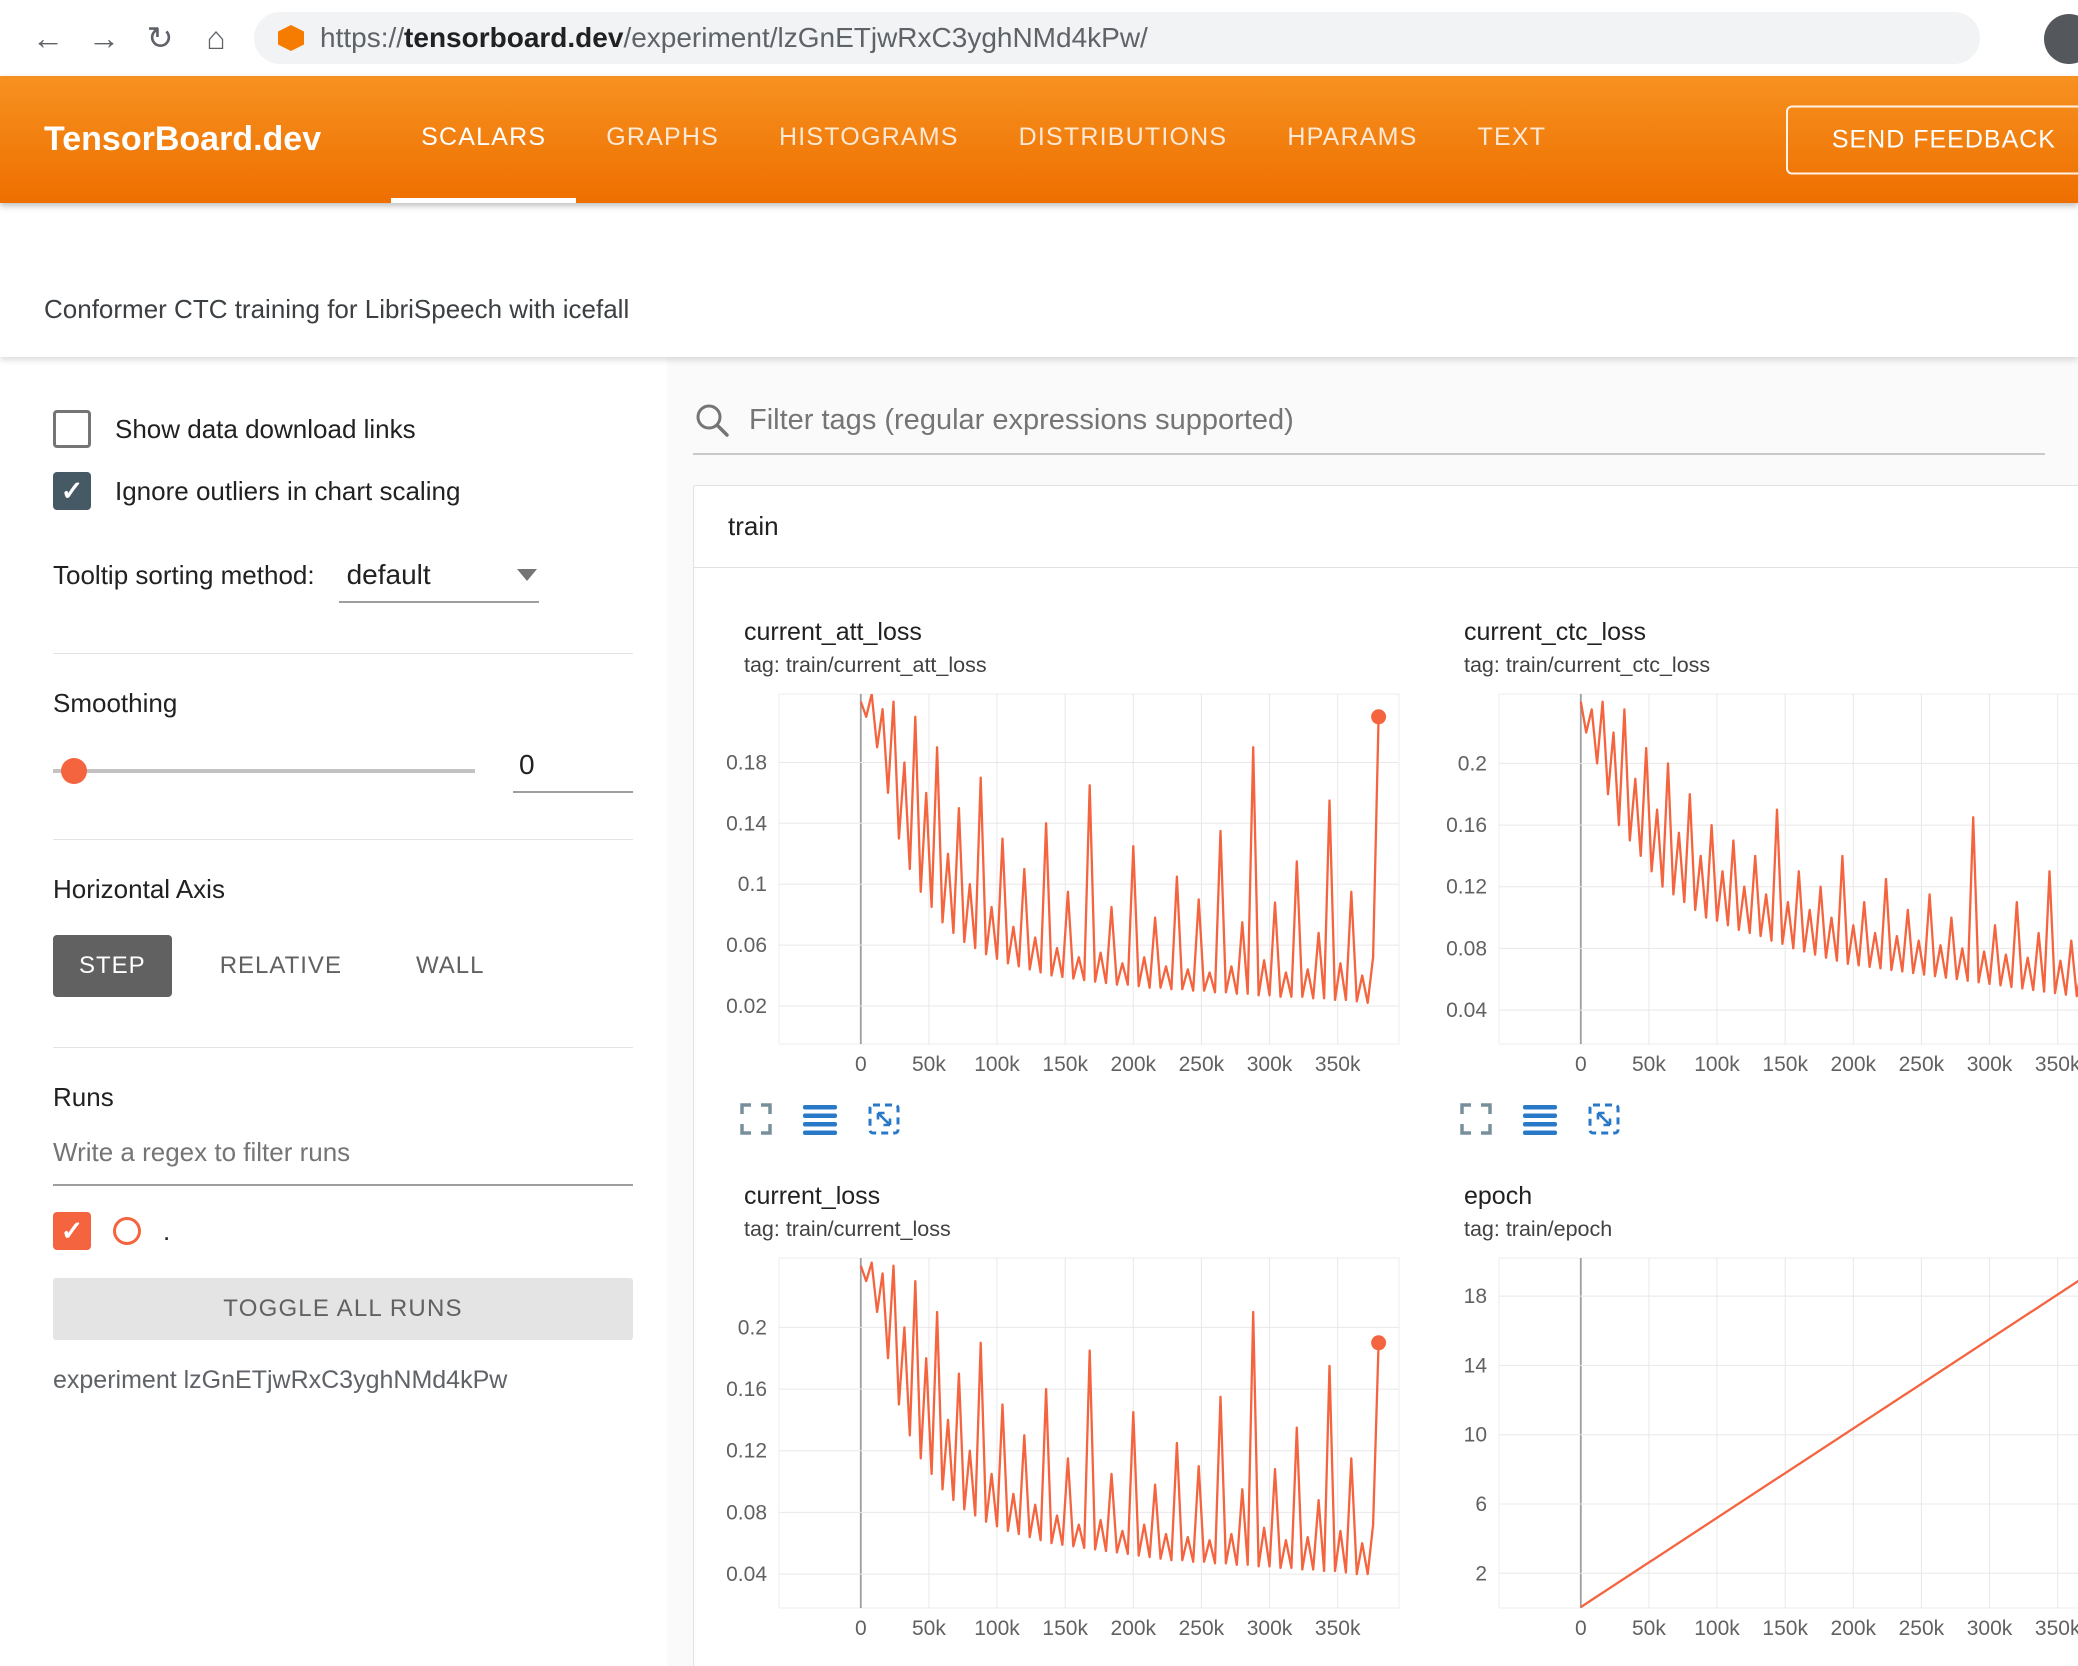 The image size is (2078, 1666). Describe the element at coordinates (746, 945) in the screenshot. I see `svg-text: 0.06` at that location.